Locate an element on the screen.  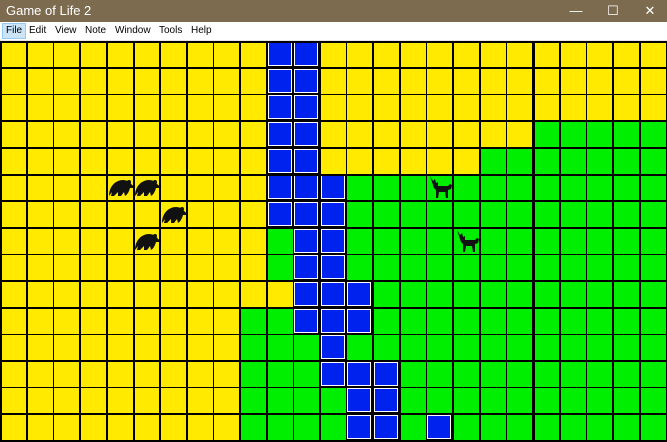
menu-file: File is located at coordinates (14, 31).